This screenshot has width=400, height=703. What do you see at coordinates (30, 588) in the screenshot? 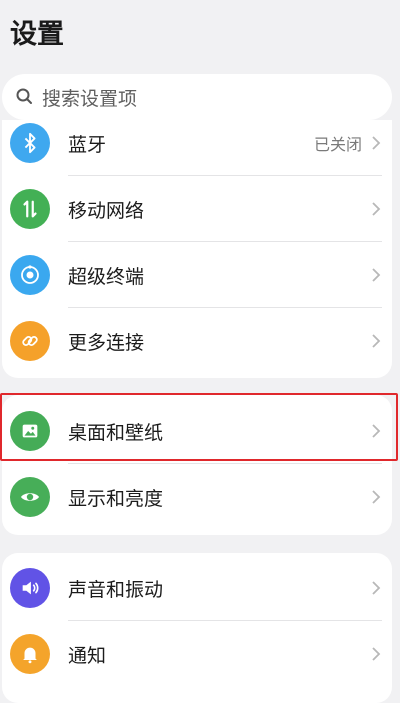
I see `sound-icon` at bounding box center [30, 588].